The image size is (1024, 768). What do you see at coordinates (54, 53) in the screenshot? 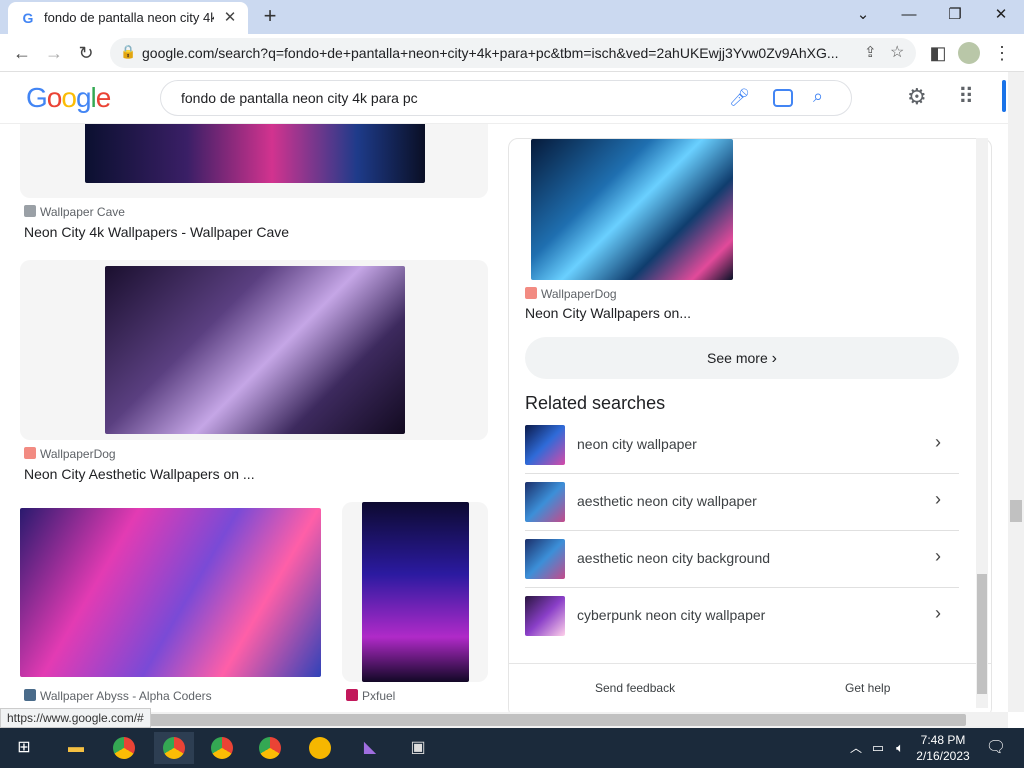
I see `forward-icon: →` at bounding box center [54, 53].